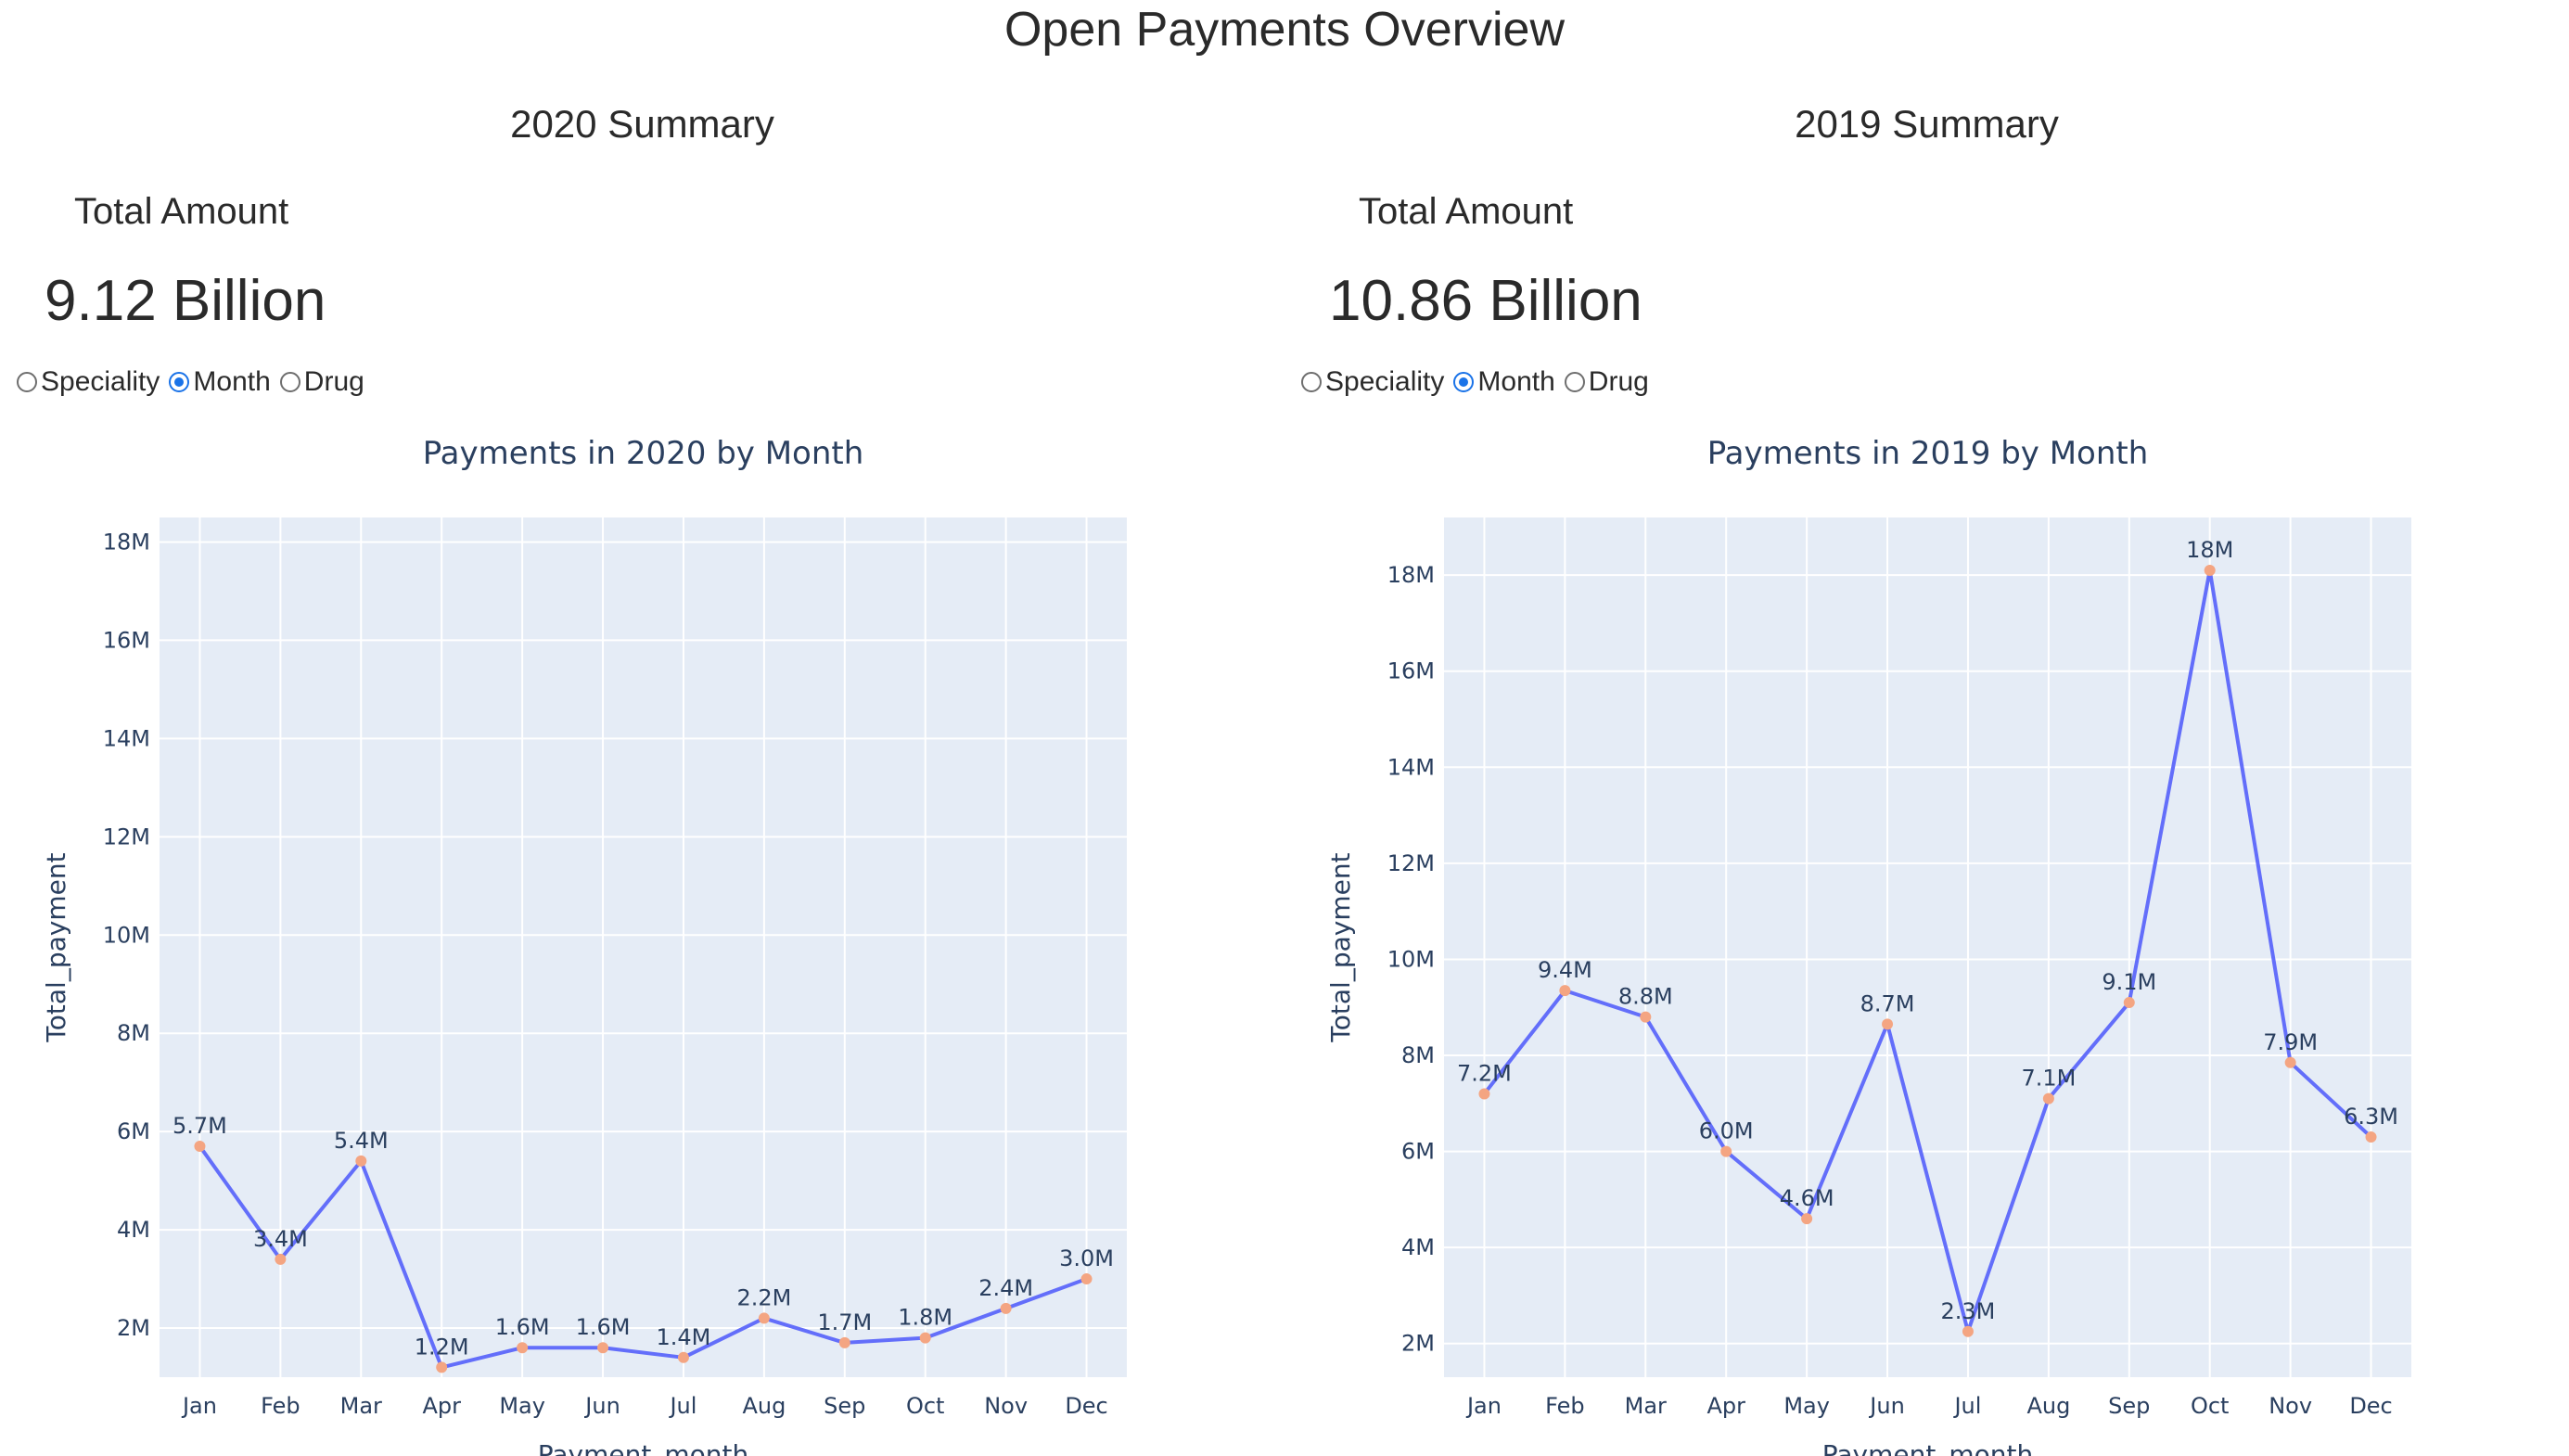 The height and width of the screenshot is (1456, 2569). I want to click on summary-title: 2020 Summary, so click(642, 124).